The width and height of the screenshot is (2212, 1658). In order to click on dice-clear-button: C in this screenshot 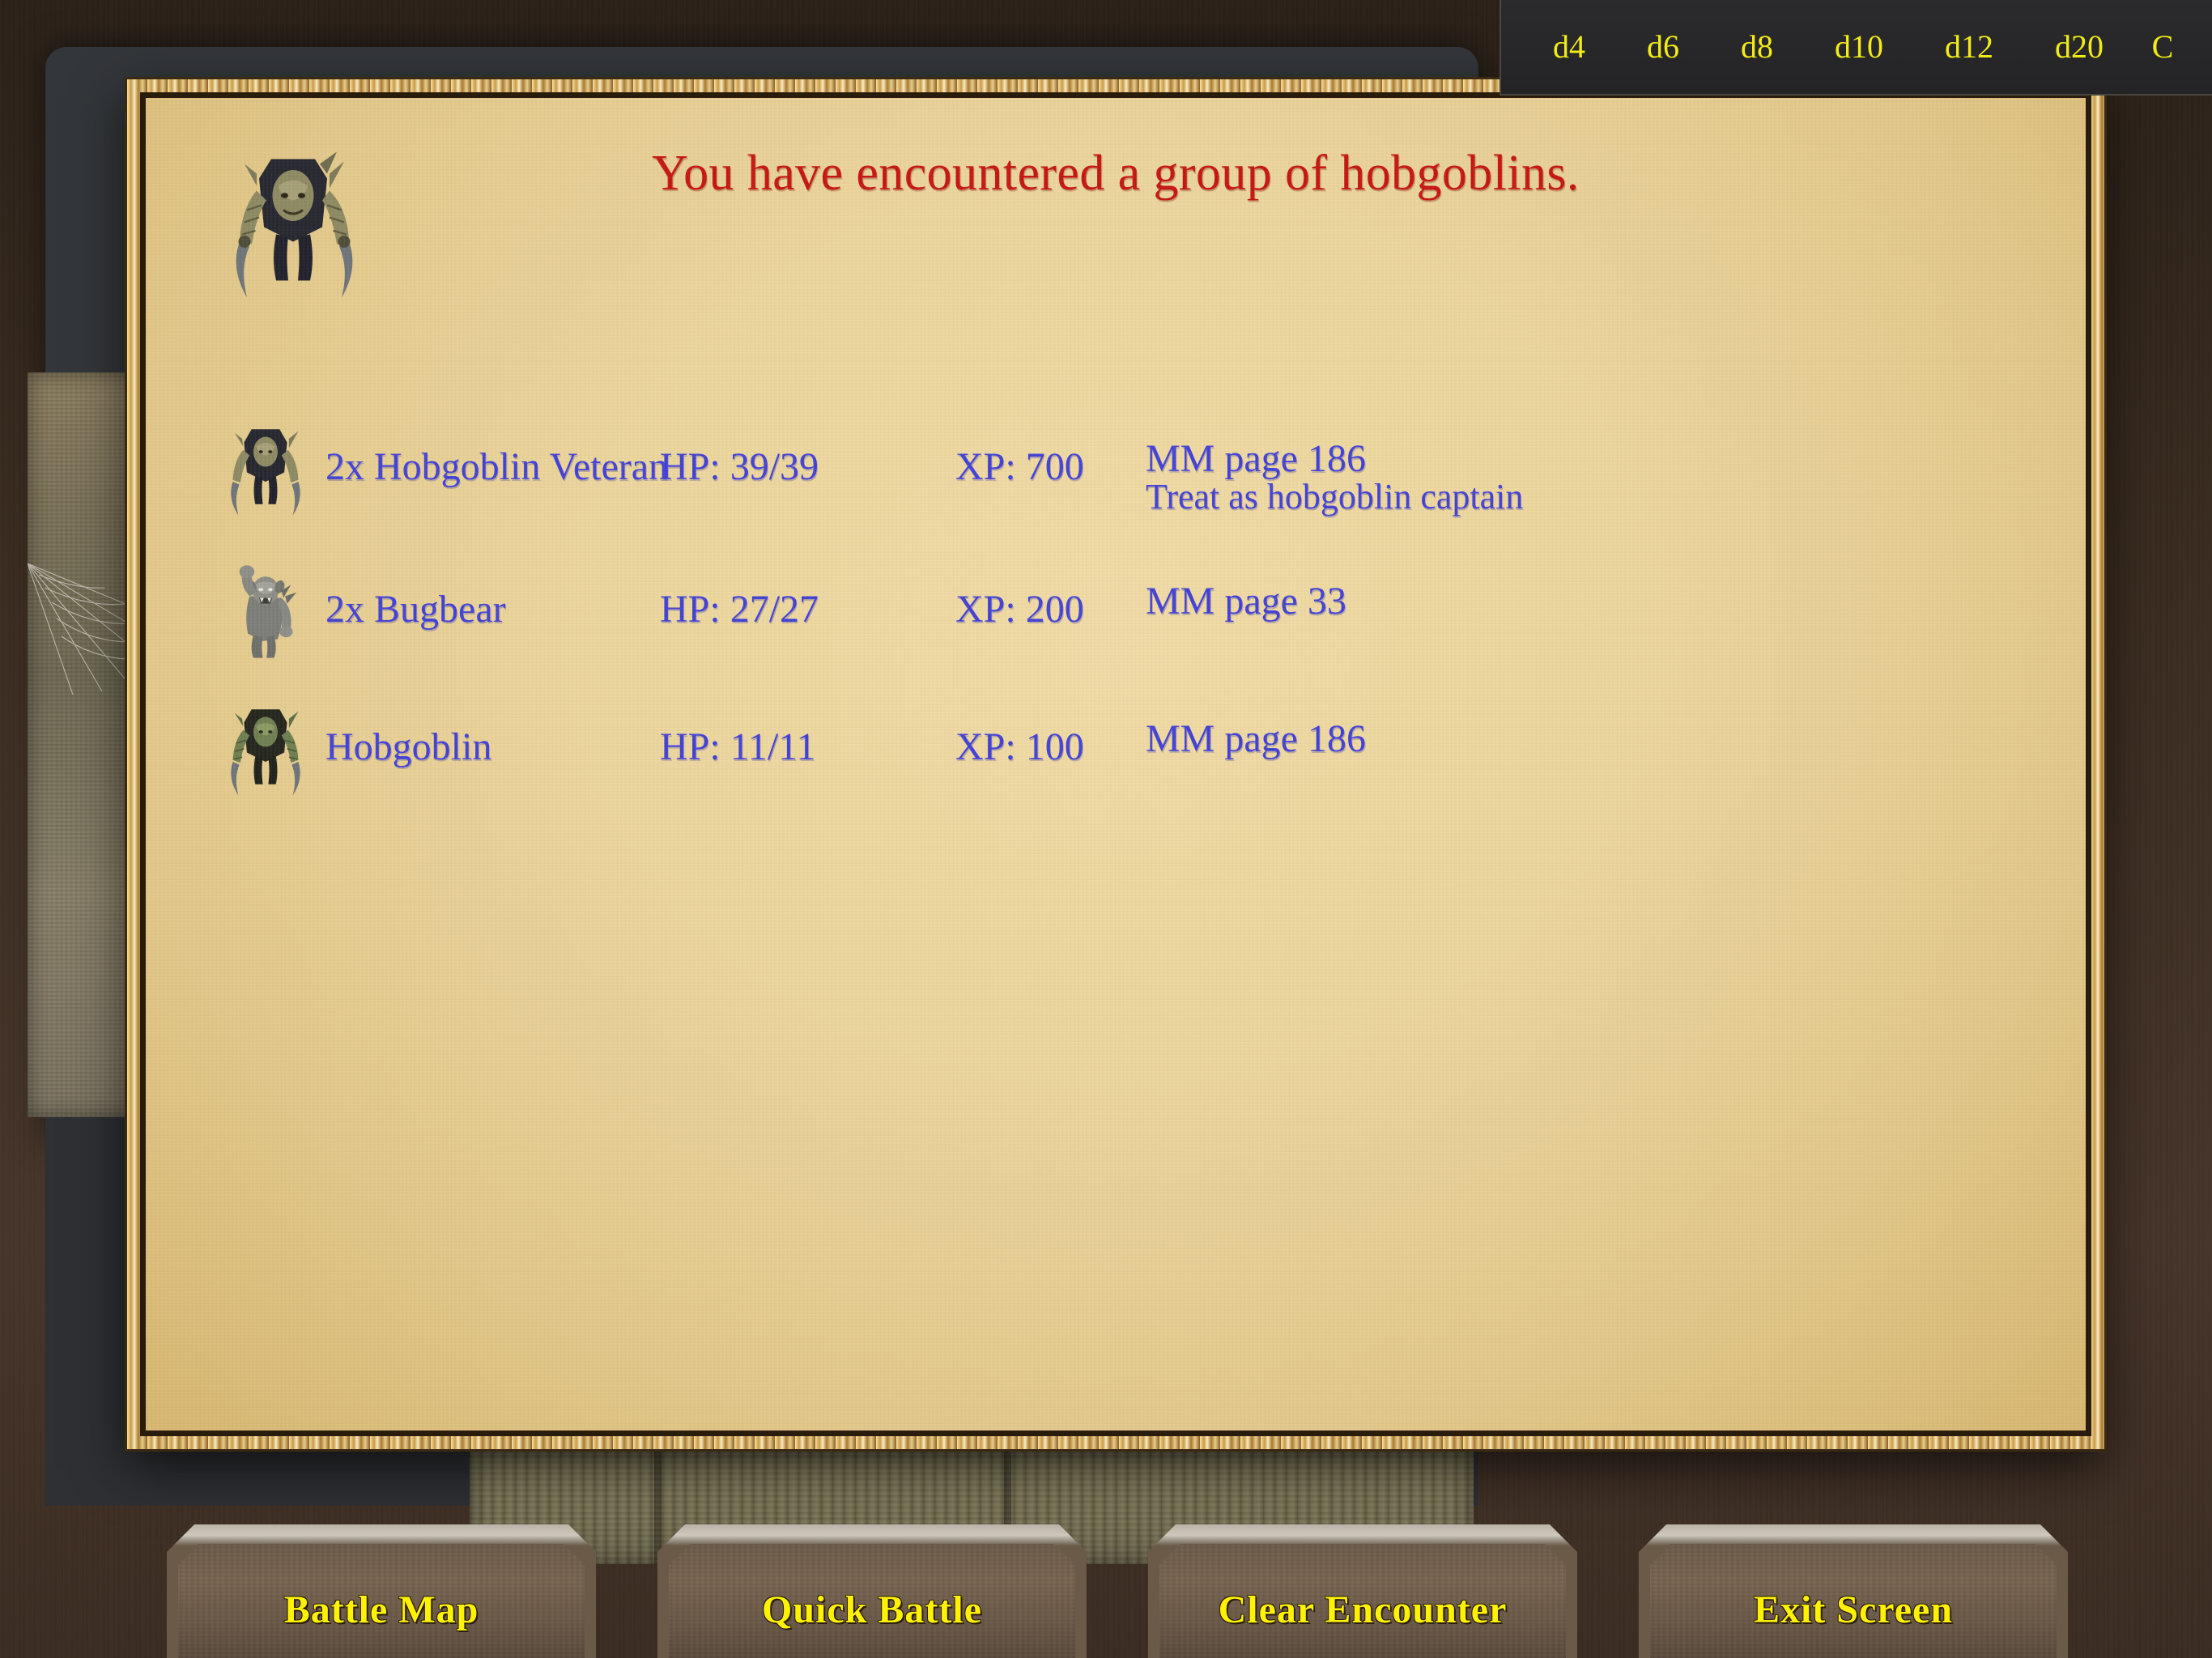, I will do `click(2163, 47)`.